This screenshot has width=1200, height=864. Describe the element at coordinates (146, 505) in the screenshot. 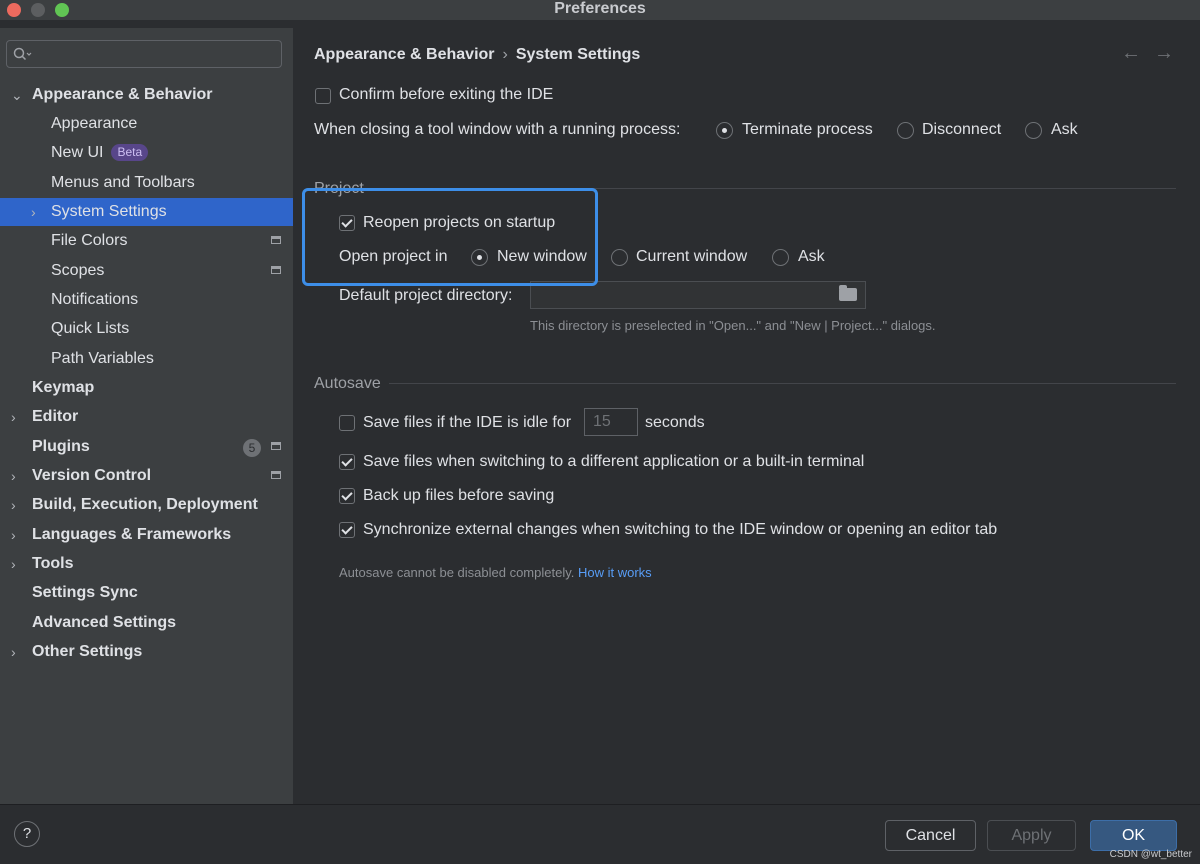

I see `sidebar-item-build-execution-deployment: › Build, Execution, Deployment` at that location.